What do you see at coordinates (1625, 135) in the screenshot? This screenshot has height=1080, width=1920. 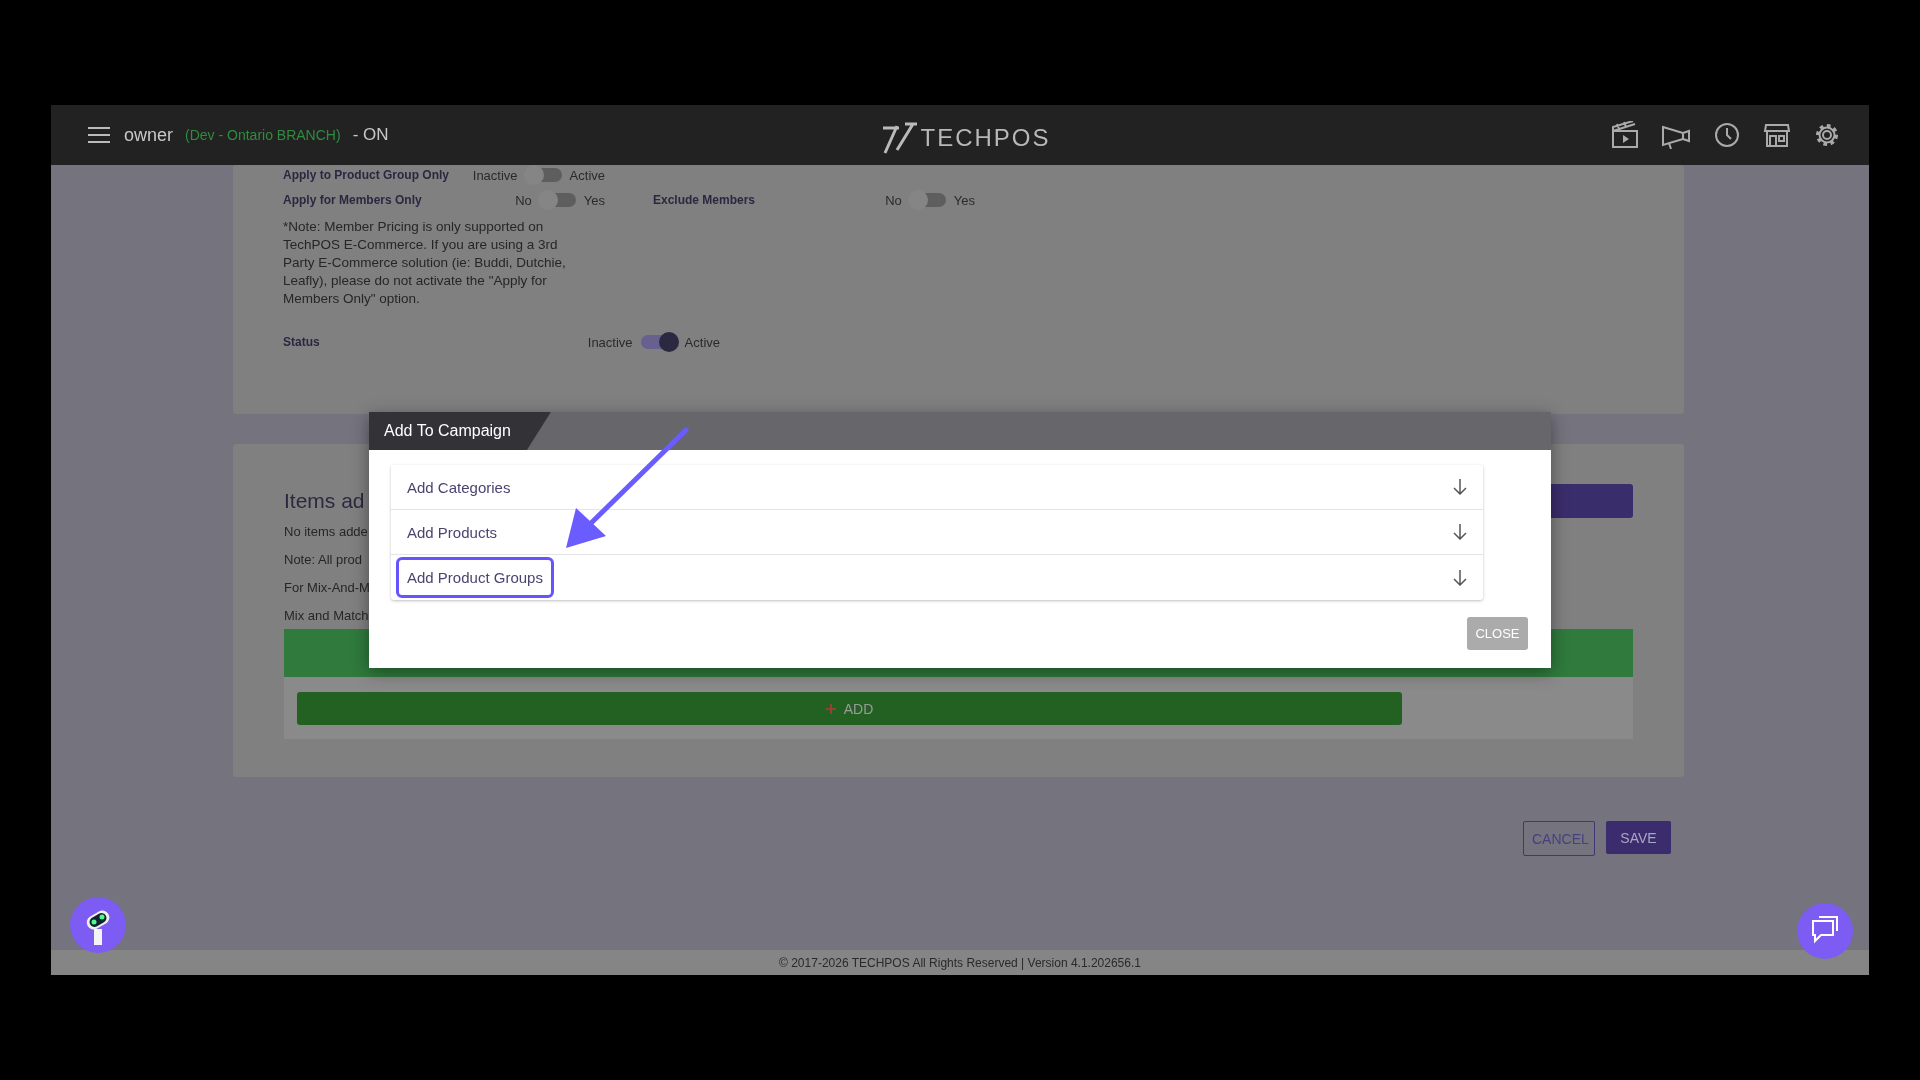 I see `film-clapper-icon` at bounding box center [1625, 135].